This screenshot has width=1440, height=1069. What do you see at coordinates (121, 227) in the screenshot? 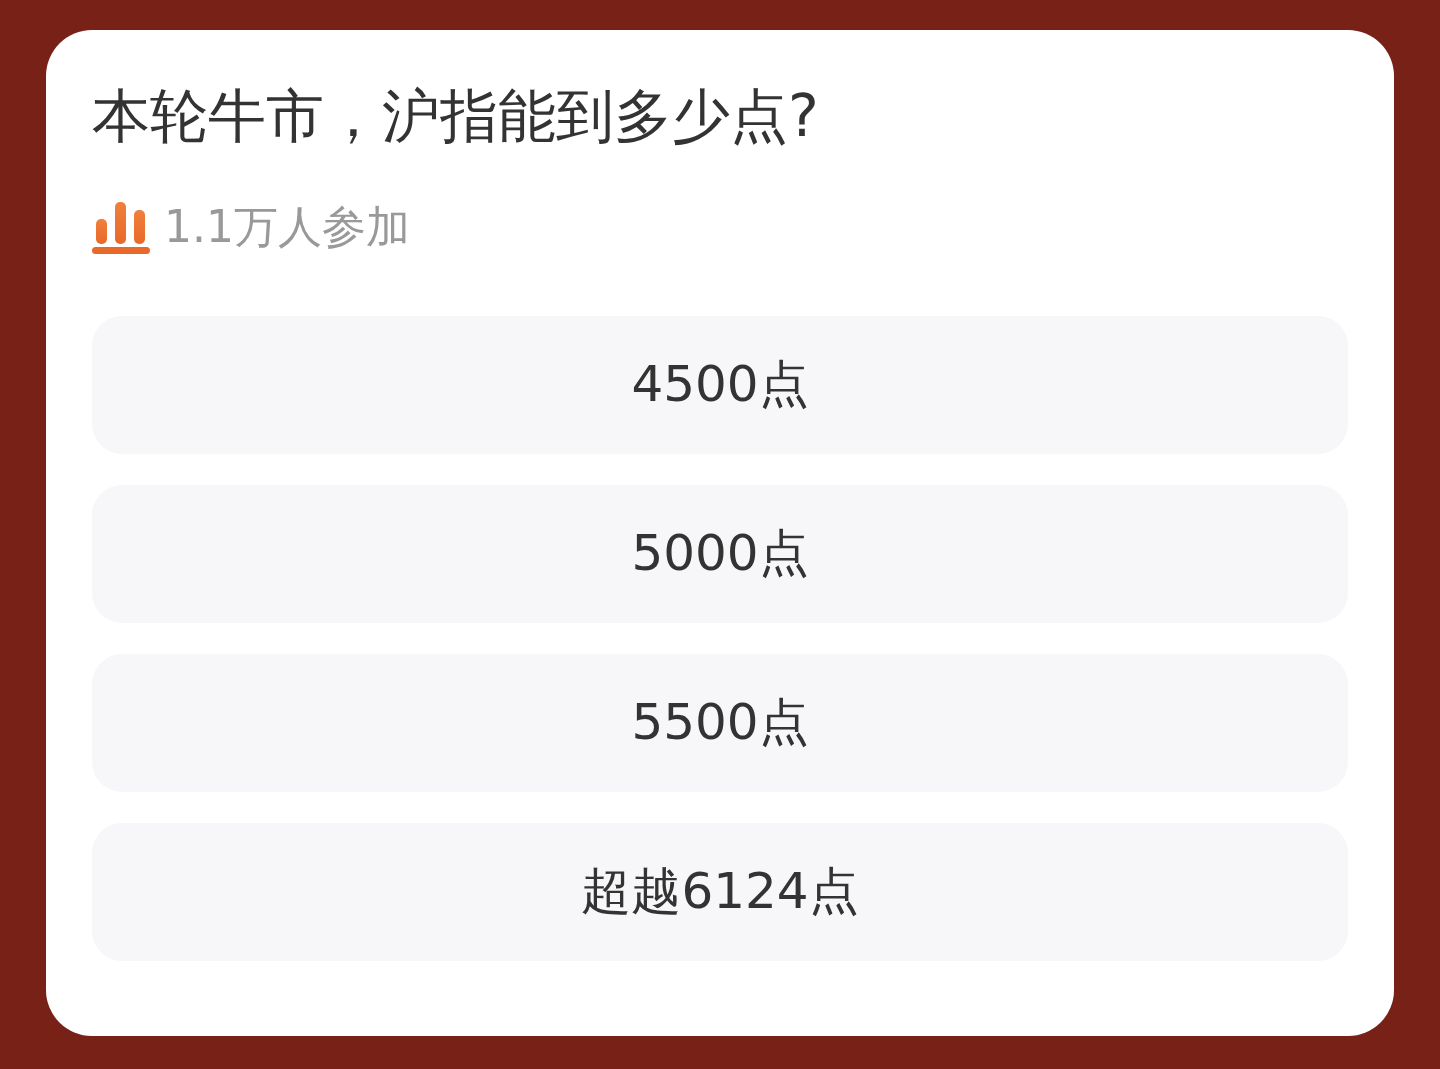
I see `bar-chart-icon` at bounding box center [121, 227].